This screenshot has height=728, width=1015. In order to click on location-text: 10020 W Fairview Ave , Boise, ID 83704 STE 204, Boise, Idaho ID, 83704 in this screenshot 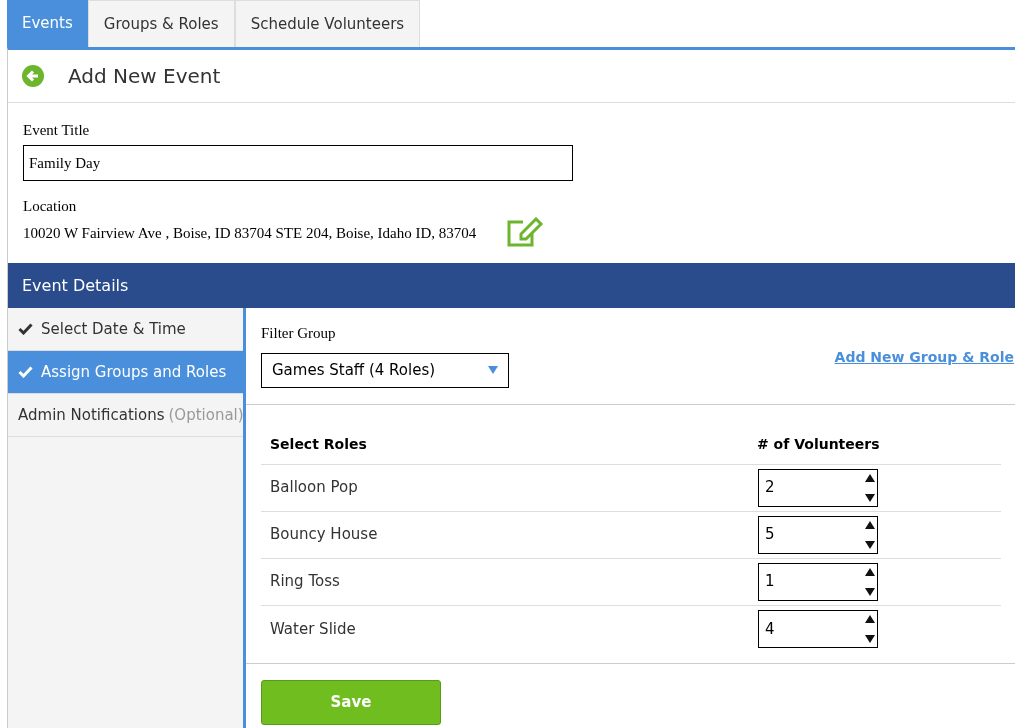, I will do `click(250, 233)`.